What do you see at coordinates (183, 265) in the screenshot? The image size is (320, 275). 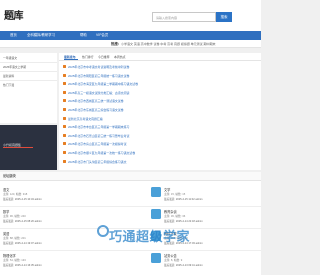 I see `board-last-post: 最后发表: 2025-4-13 09:41 admin` at bounding box center [183, 265].